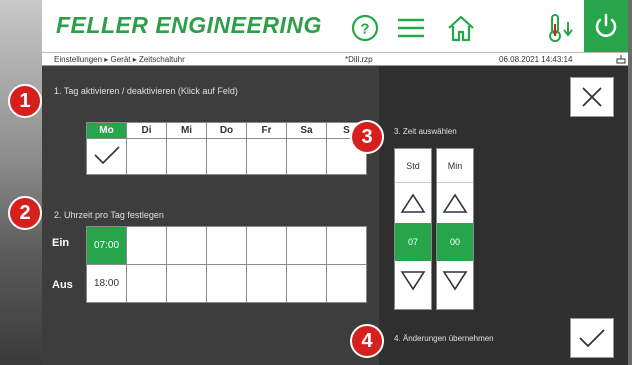 This screenshot has height=365, width=632. What do you see at coordinates (62, 285) in the screenshot?
I see `off-label: Aus` at bounding box center [62, 285].